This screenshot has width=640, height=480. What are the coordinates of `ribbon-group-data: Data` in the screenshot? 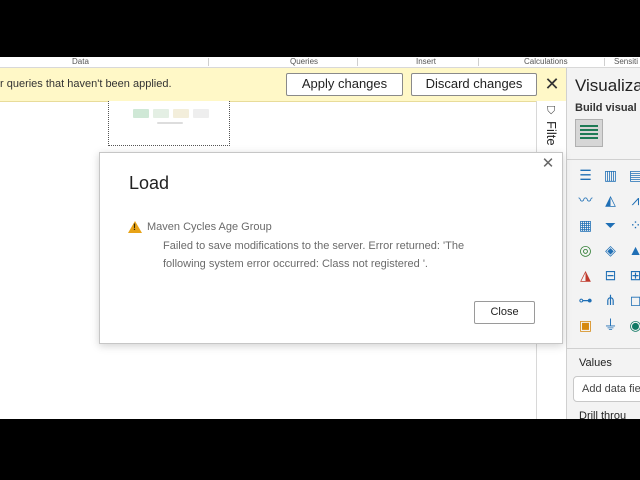 It's located at (80, 61).